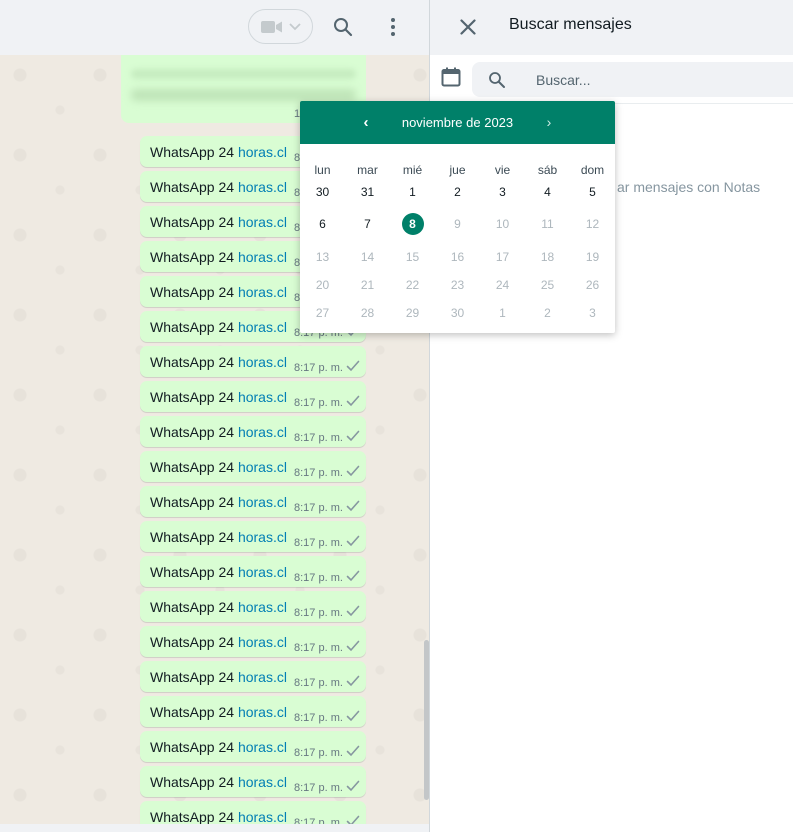 The width and height of the screenshot is (793, 832). What do you see at coordinates (592, 285) in the screenshot?
I see `day-cell: 26` at bounding box center [592, 285].